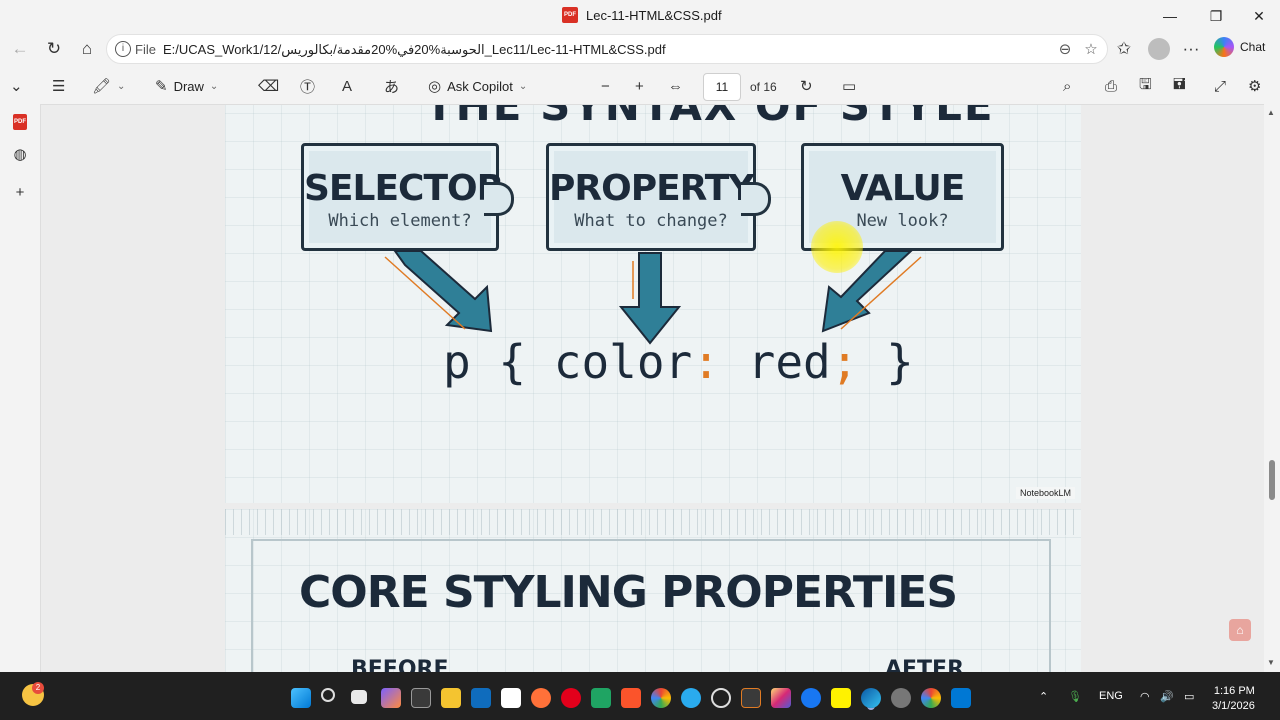 This screenshot has width=1280, height=720. Describe the element at coordinates (123, 49) in the screenshot. I see `info-icon: i` at that location.